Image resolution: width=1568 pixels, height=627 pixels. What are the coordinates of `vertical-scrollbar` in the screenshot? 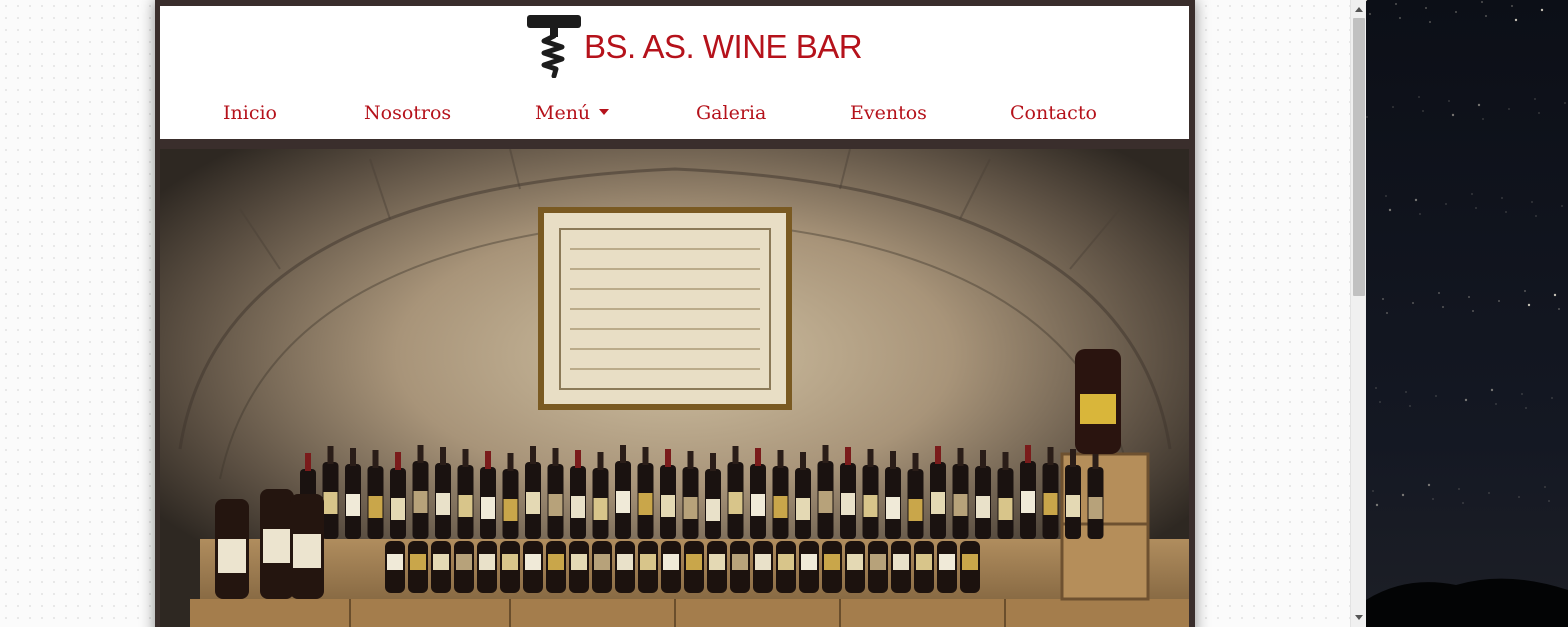 It's located at (1358, 313).